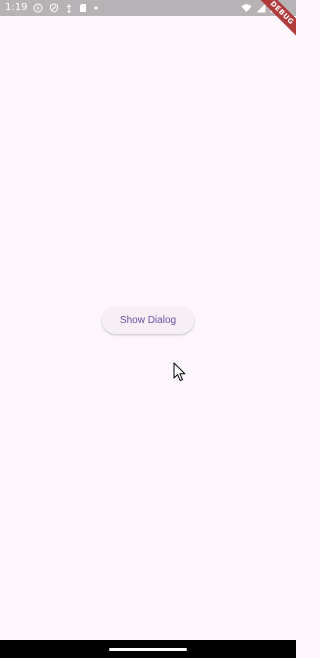 The height and width of the screenshot is (658, 320). Describe the element at coordinates (246, 8) in the screenshot. I see `wifi-icon` at that location.